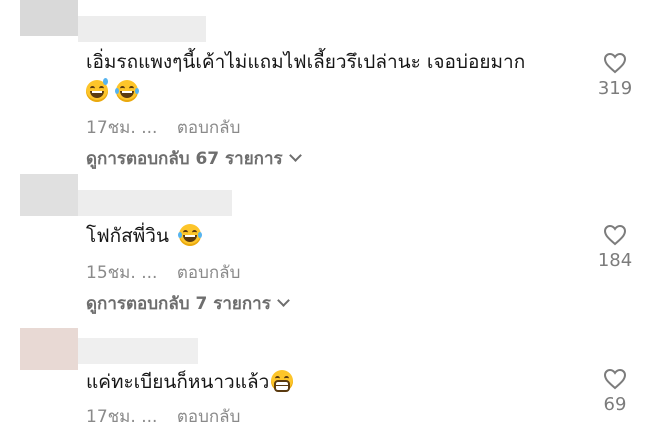 This screenshot has width=654, height=437. What do you see at coordinates (615, 260) in the screenshot?
I see `like-count: 184` at bounding box center [615, 260].